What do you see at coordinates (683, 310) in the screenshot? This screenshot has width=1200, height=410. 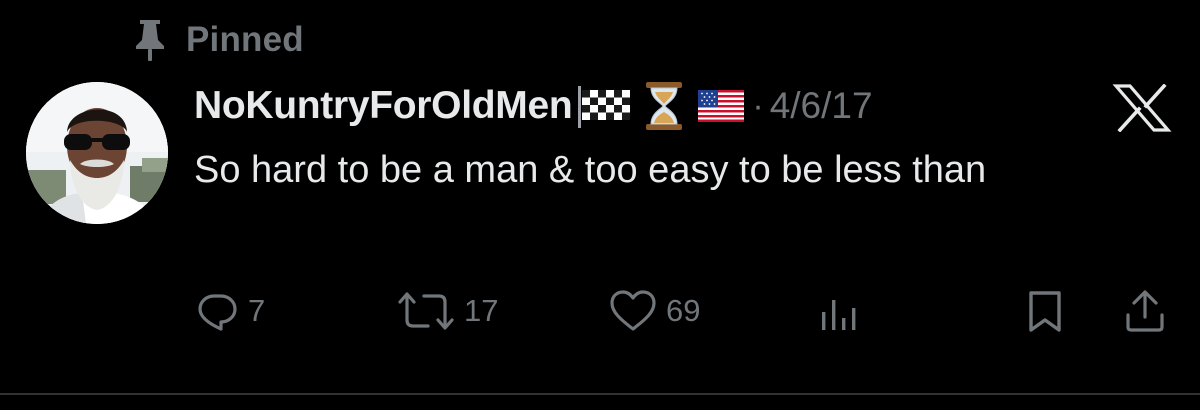 I see `like-count: 69` at bounding box center [683, 310].